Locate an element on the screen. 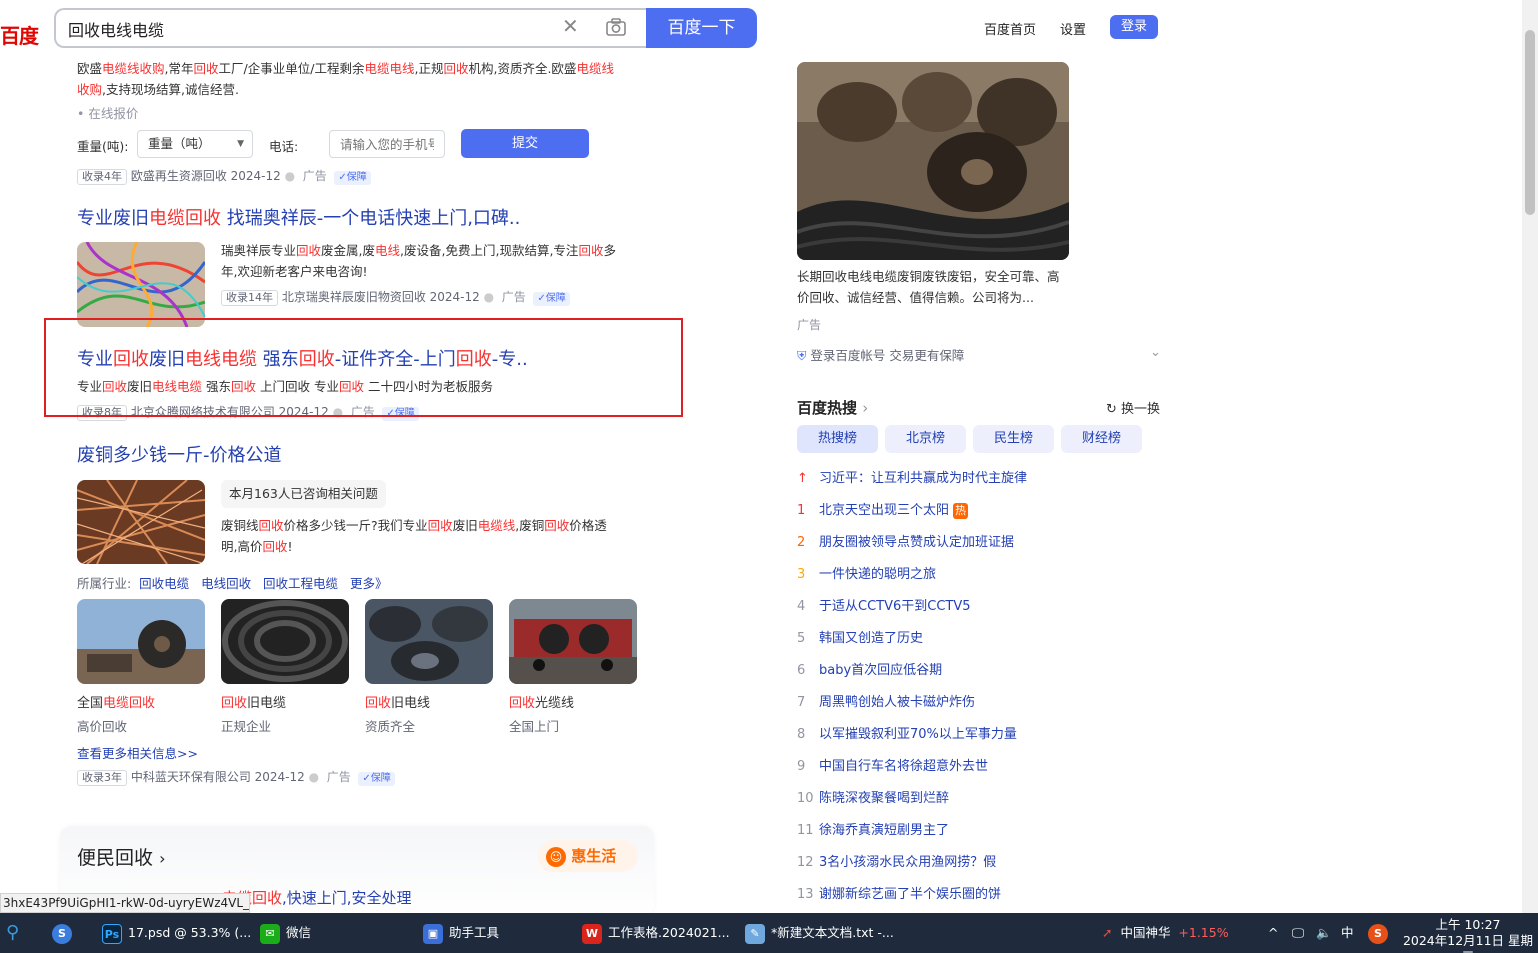 This screenshot has height=953, width=1538. tab-livelihood: 民生榜 is located at coordinates (1013, 439).